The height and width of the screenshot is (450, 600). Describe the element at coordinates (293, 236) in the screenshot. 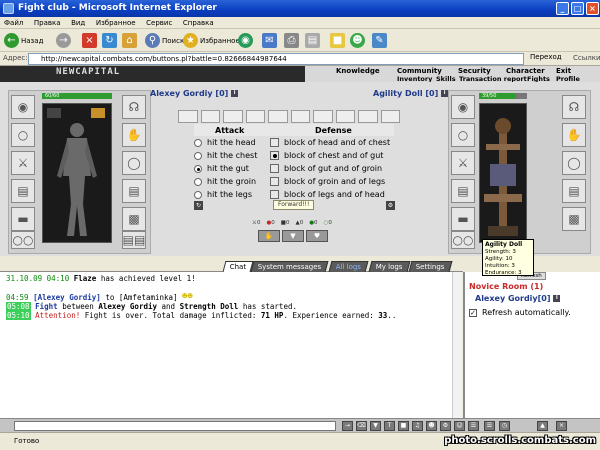

I see `defend-action-button: ▼` at that location.